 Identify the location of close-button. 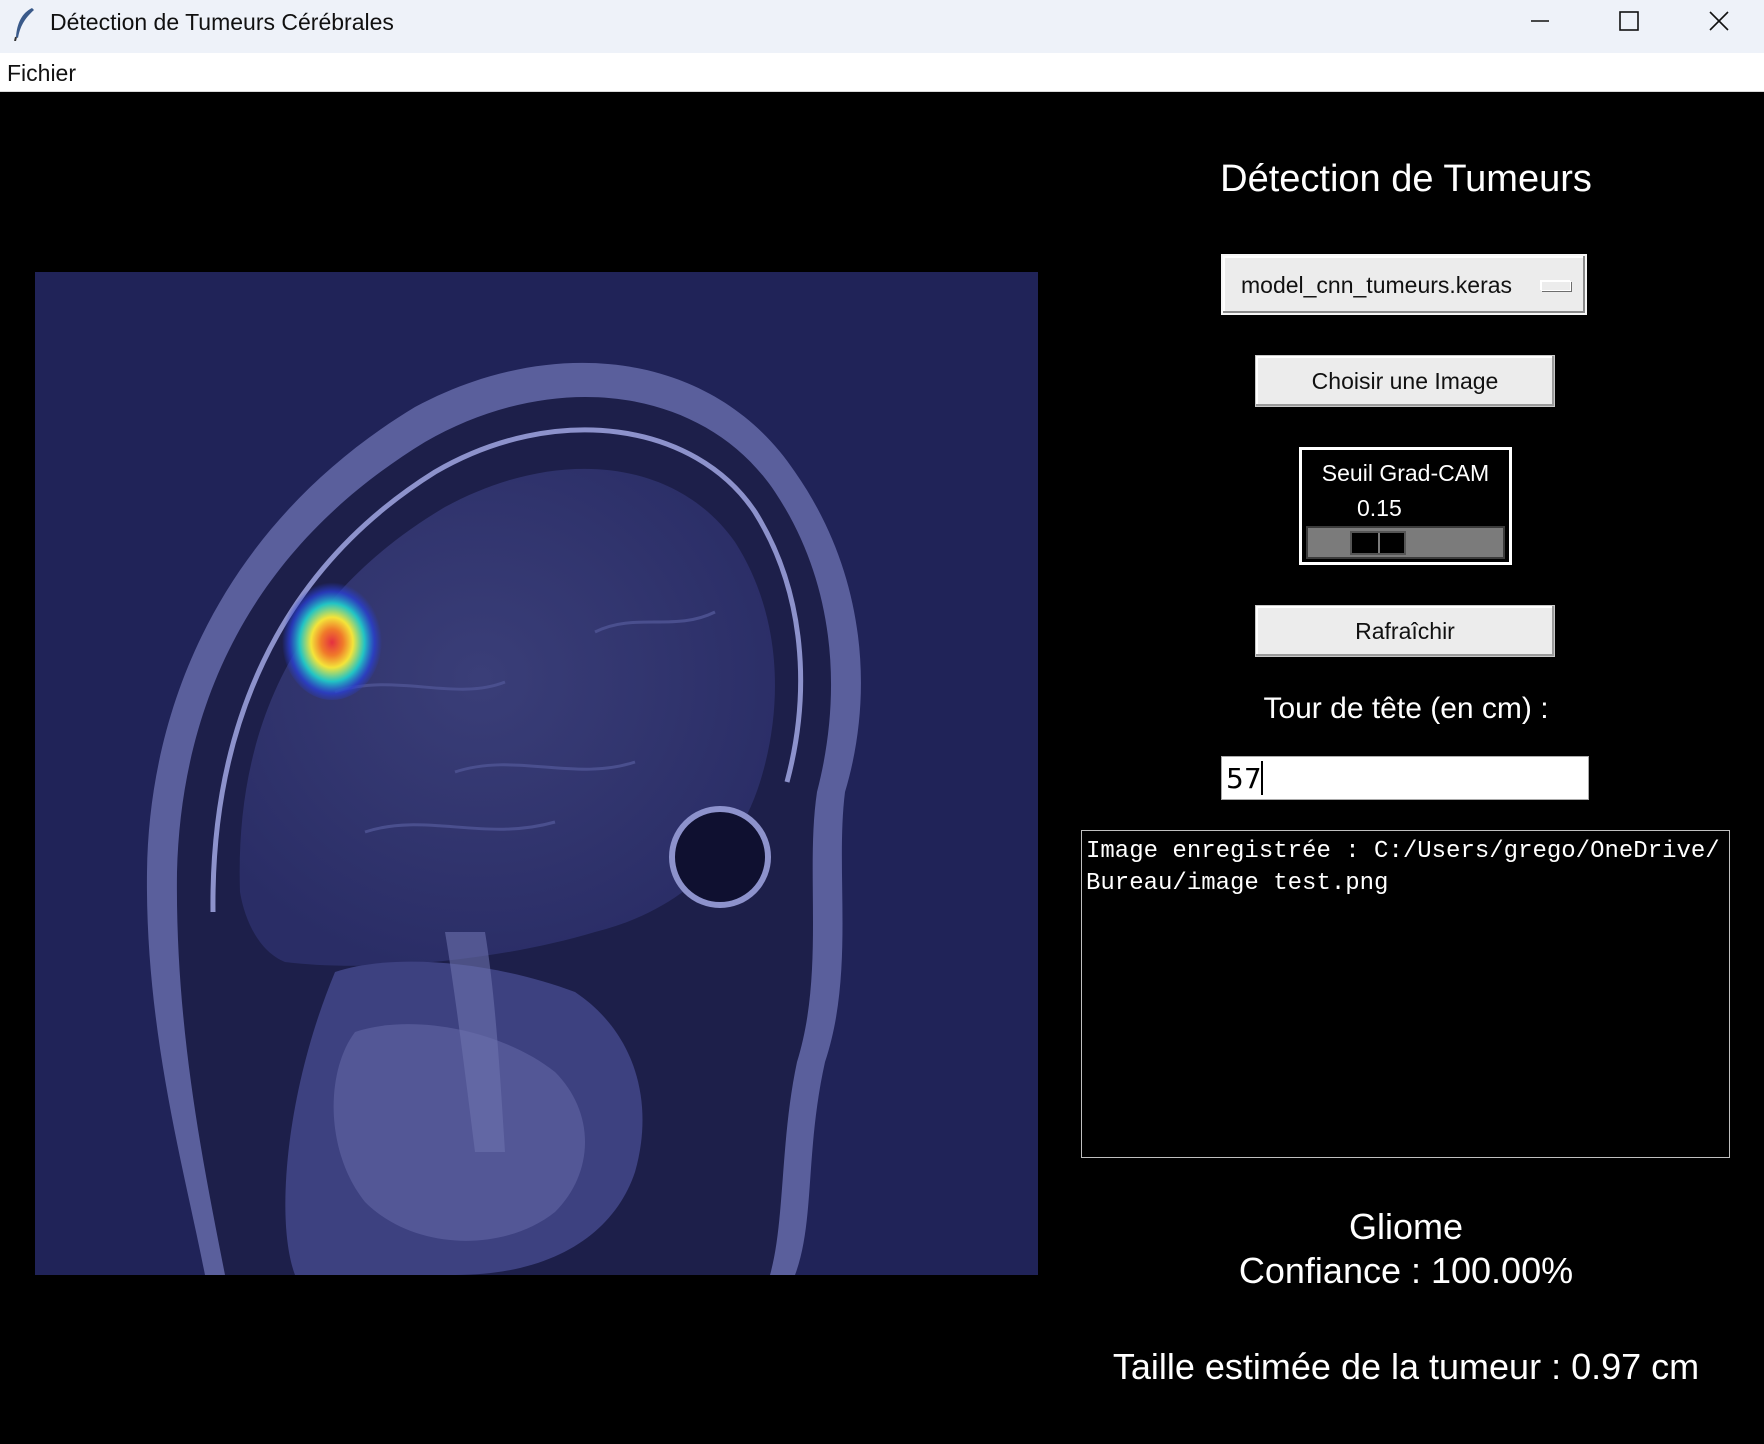
(1718, 26).